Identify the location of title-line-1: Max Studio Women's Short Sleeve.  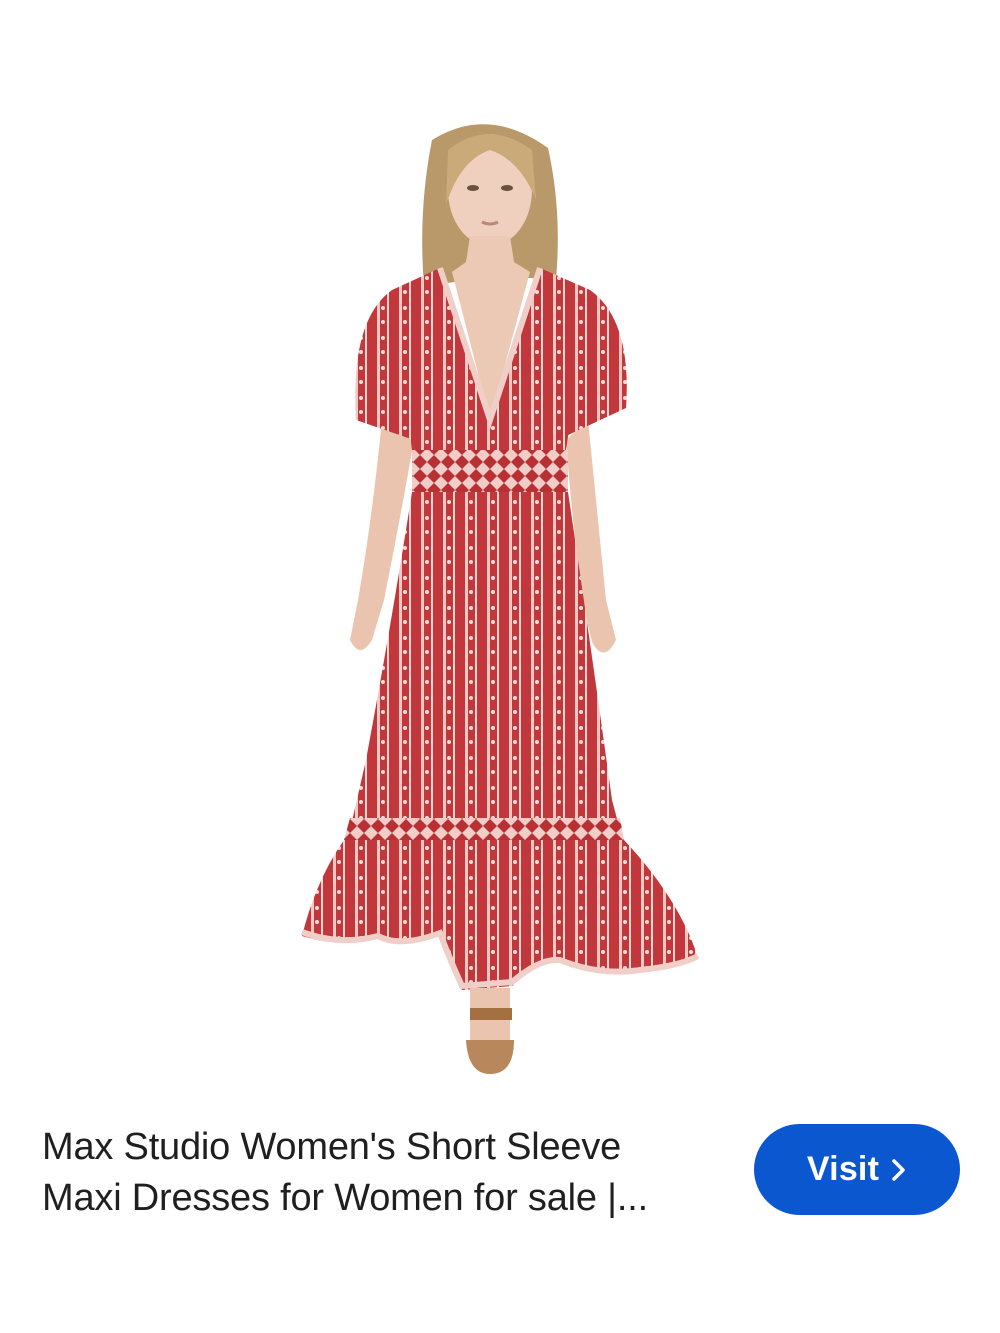
(332, 1147).